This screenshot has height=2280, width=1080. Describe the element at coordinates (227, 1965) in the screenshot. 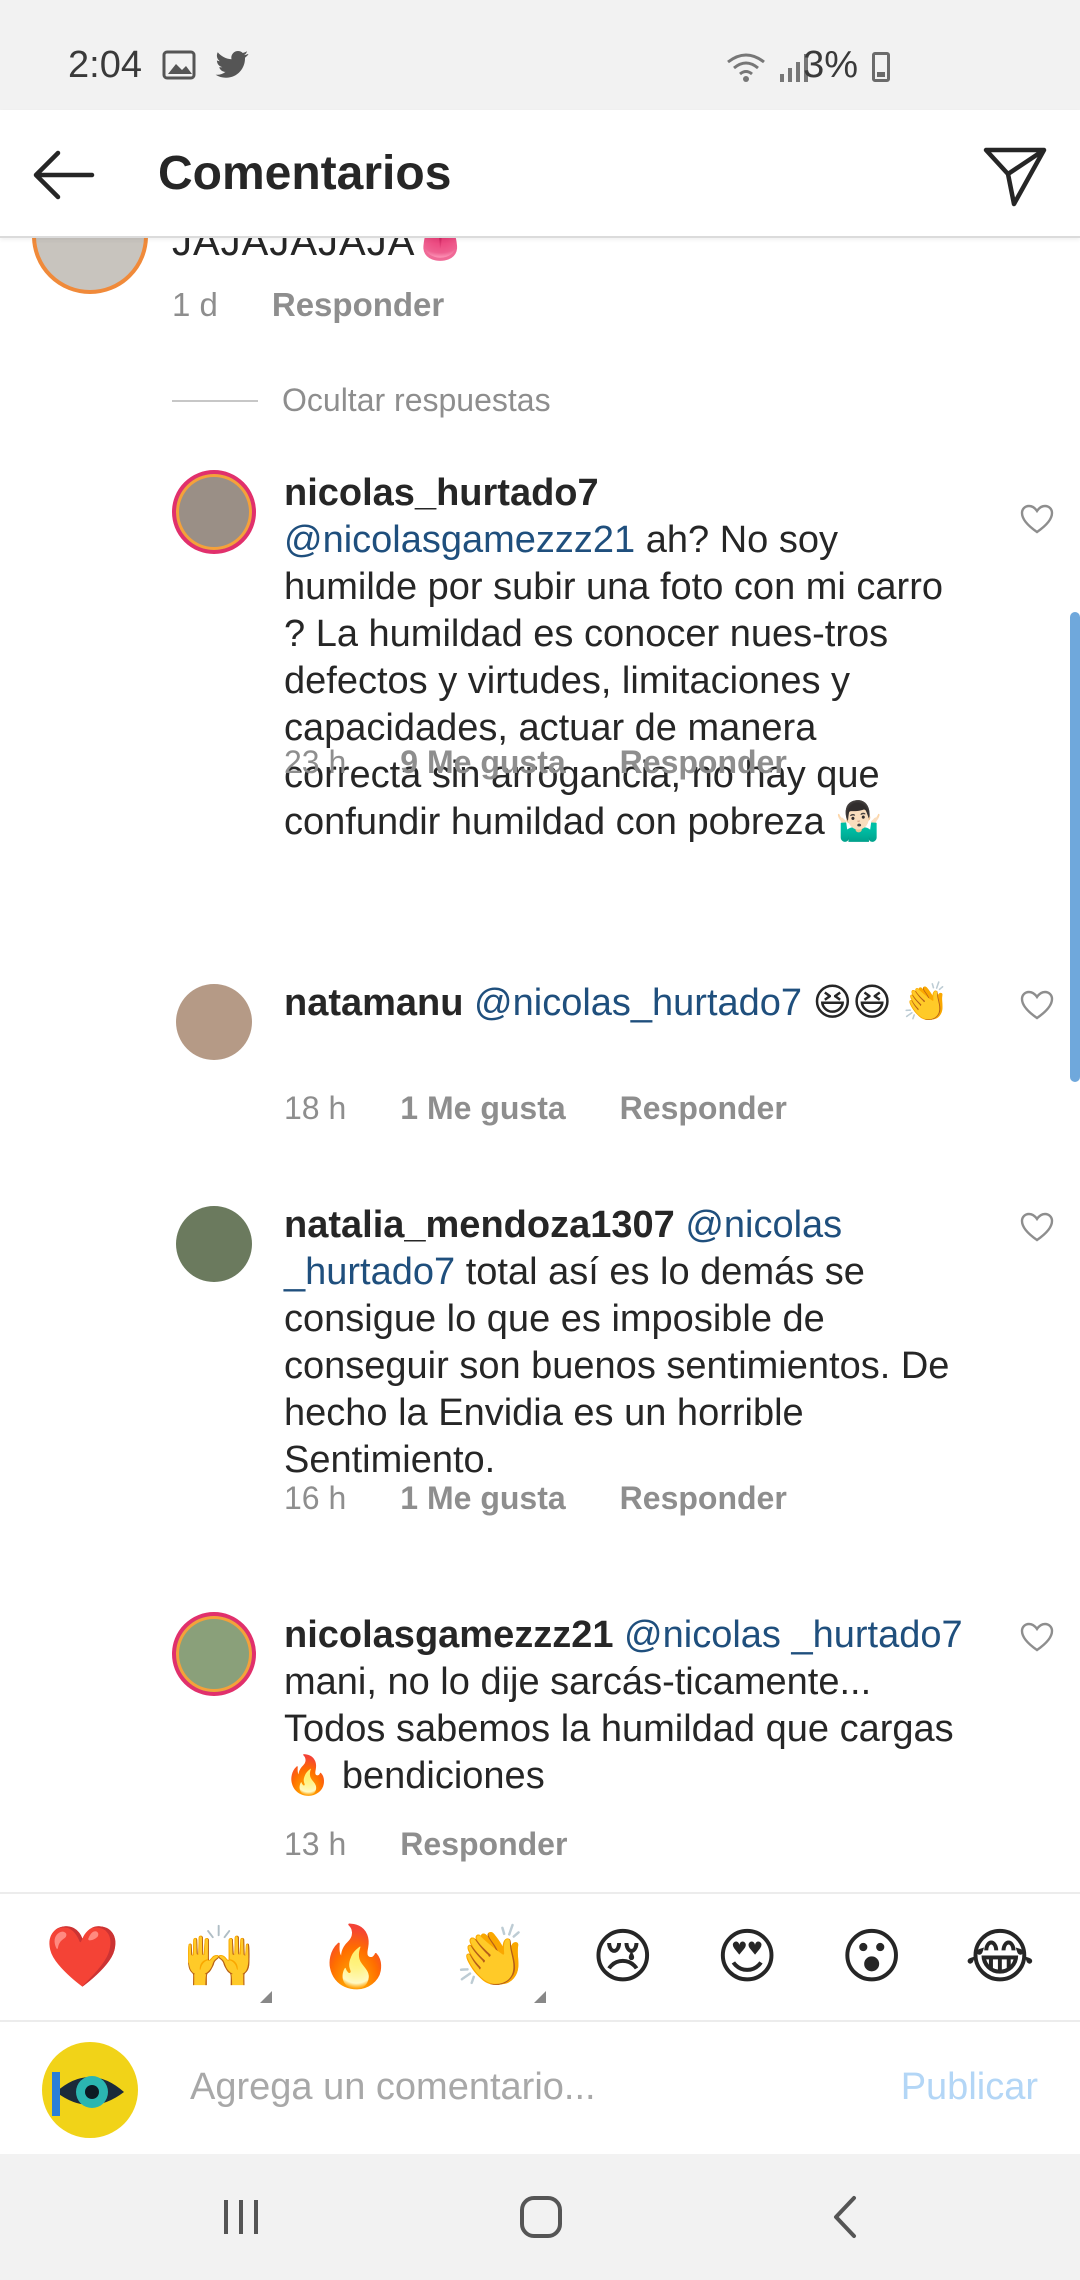

I see `emoji-raised-hands-button: 🙌` at that location.